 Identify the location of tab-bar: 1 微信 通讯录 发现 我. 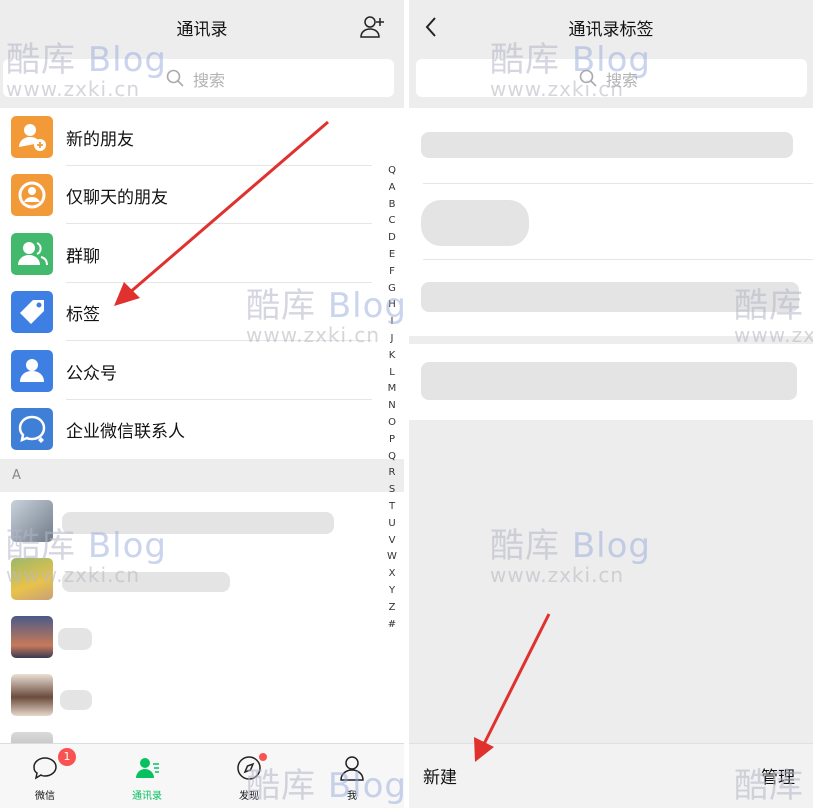
(202, 775).